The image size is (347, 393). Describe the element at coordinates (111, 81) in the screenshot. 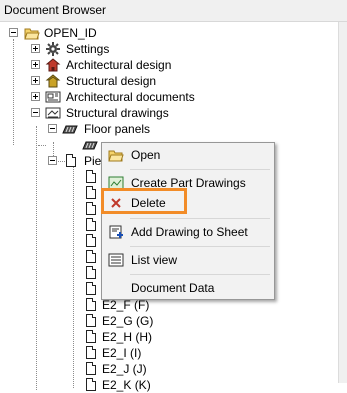

I see `tree-node-label: Structural design` at that location.